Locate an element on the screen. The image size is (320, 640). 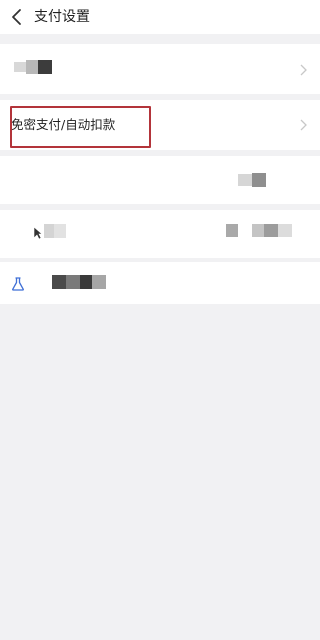
flask-icon is located at coordinates (18, 284).